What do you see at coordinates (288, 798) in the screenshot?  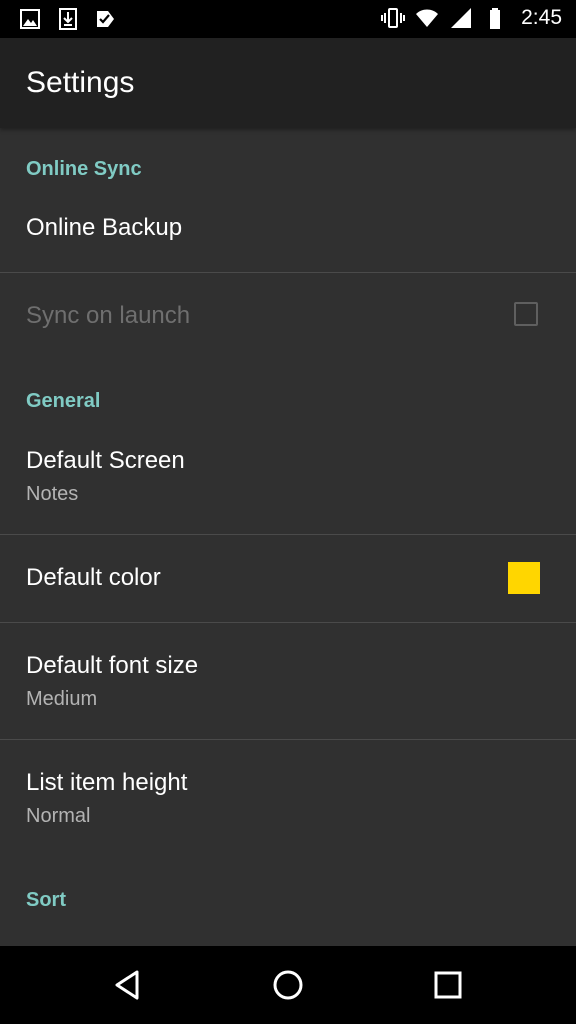 I see `pref-list-item-height: List item height Normal` at bounding box center [288, 798].